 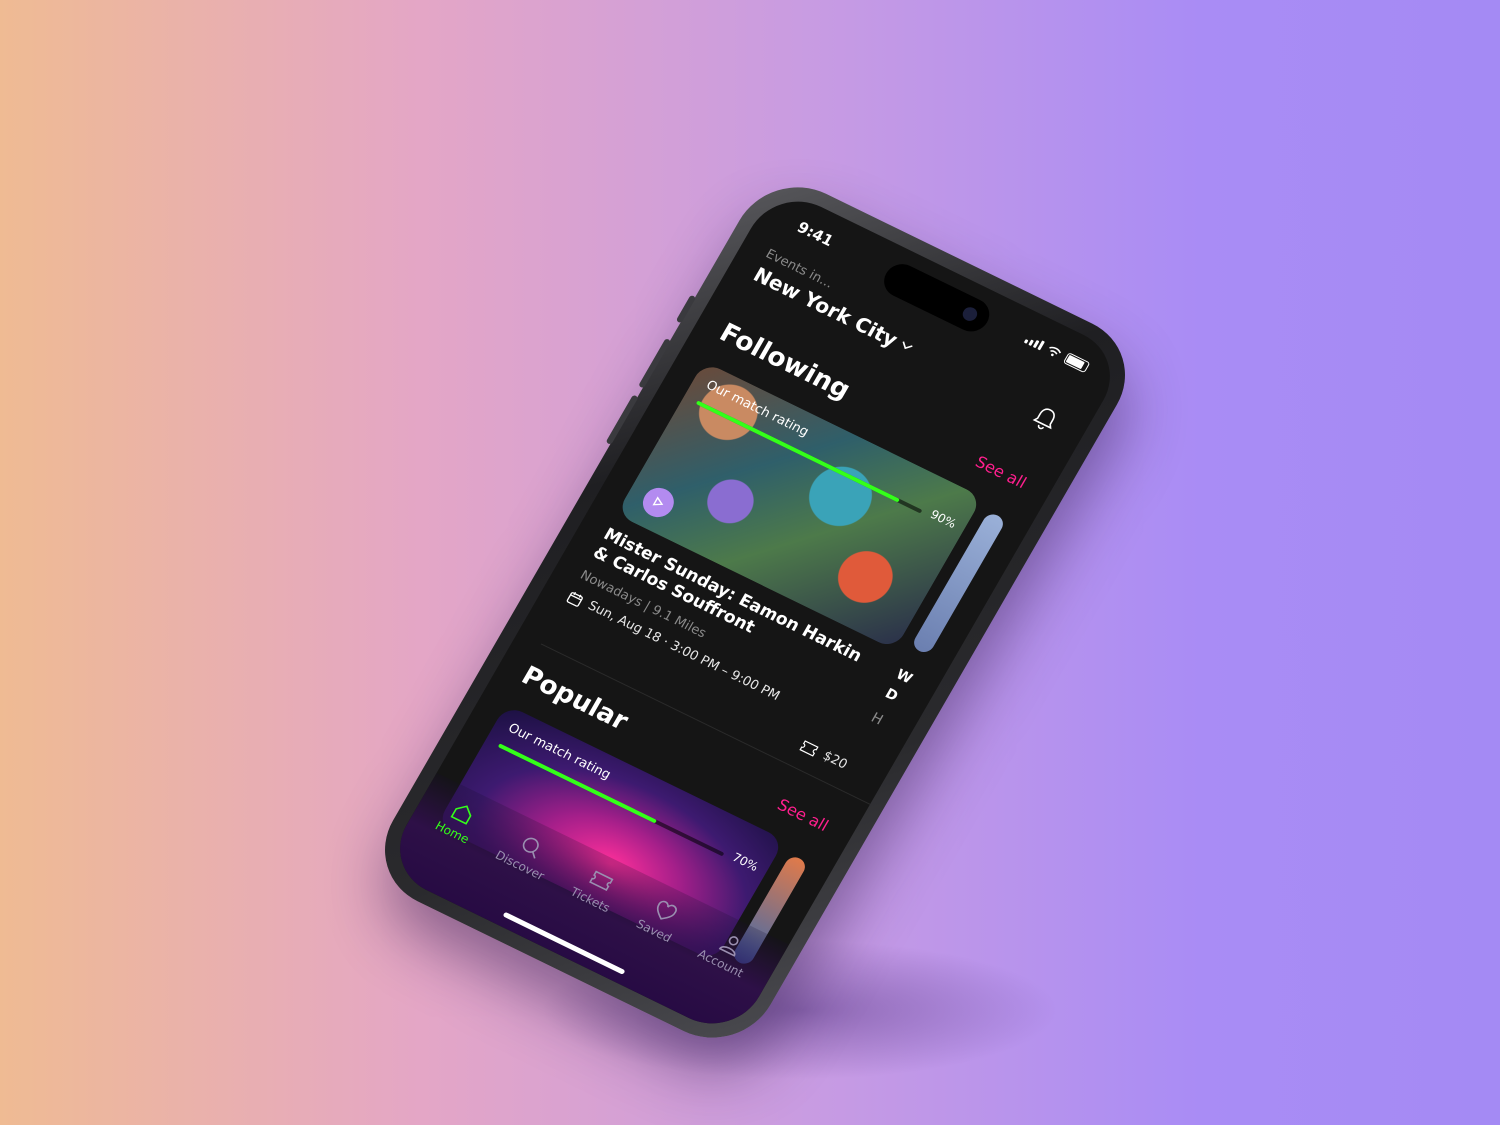 I want to click on tab-saved: Saved, so click(x=646, y=944).